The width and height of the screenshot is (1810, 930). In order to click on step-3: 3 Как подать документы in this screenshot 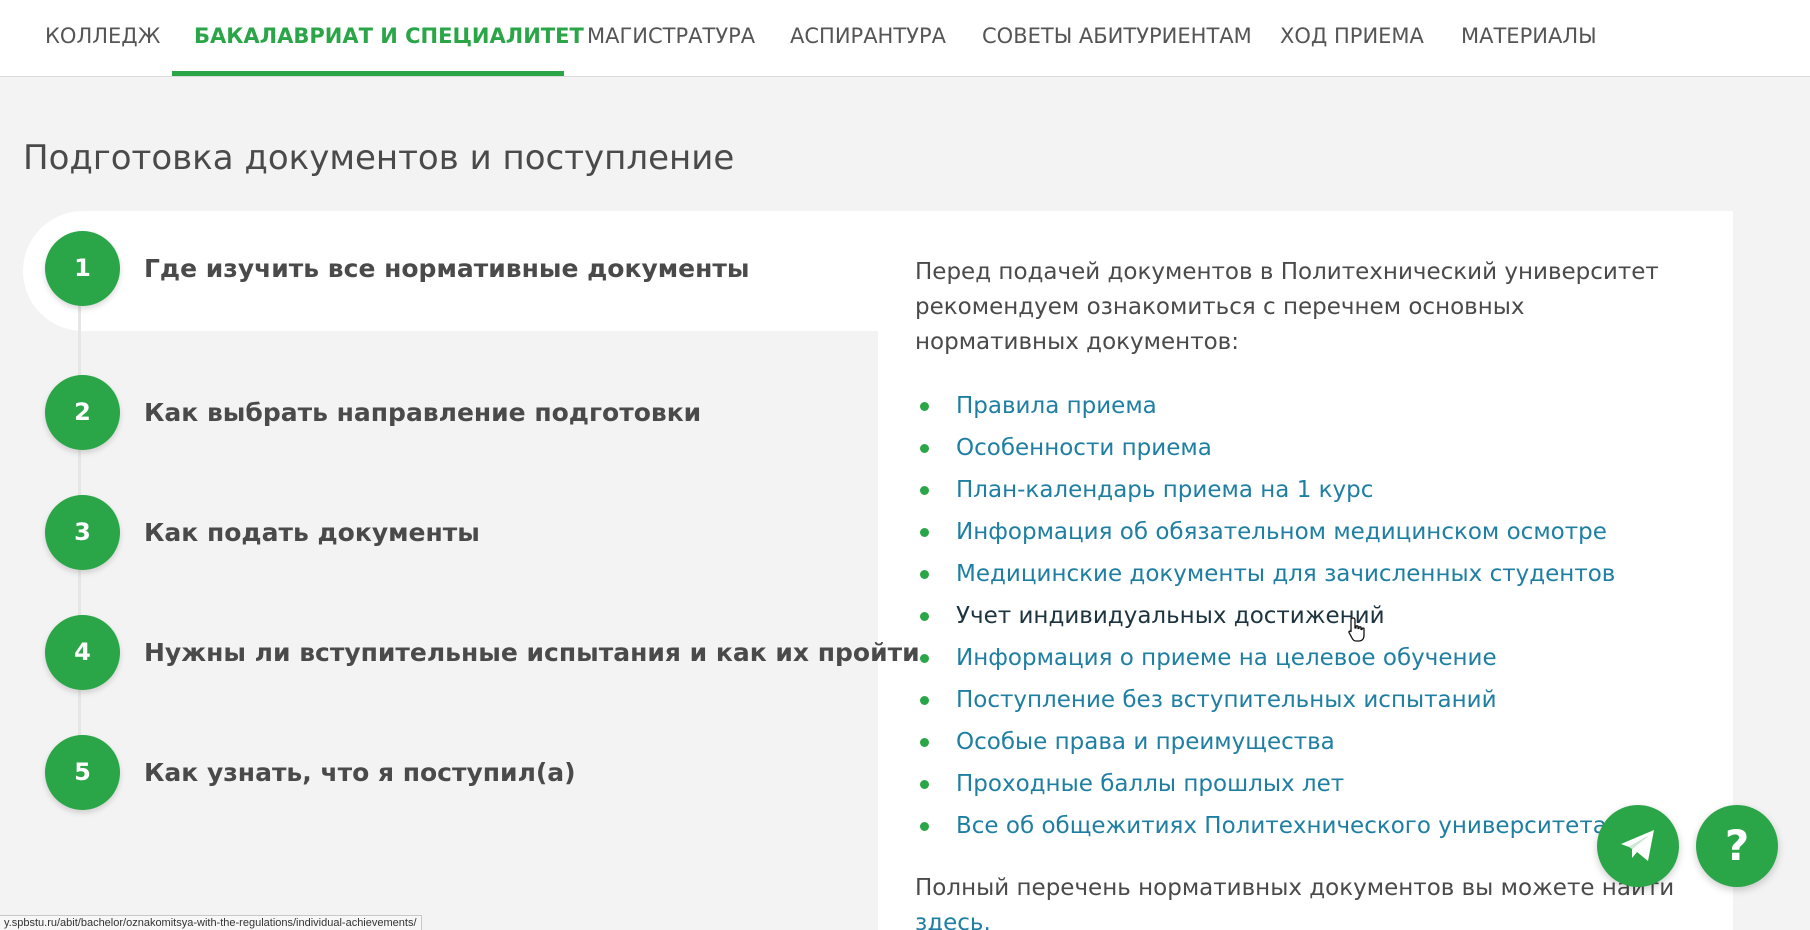, I will do `click(460, 532)`.